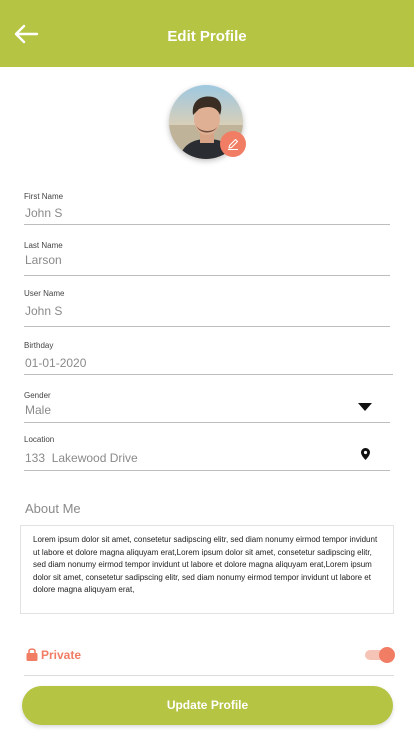  Describe the element at coordinates (39, 345) in the screenshot. I see `birthday-label: Birthday` at that location.